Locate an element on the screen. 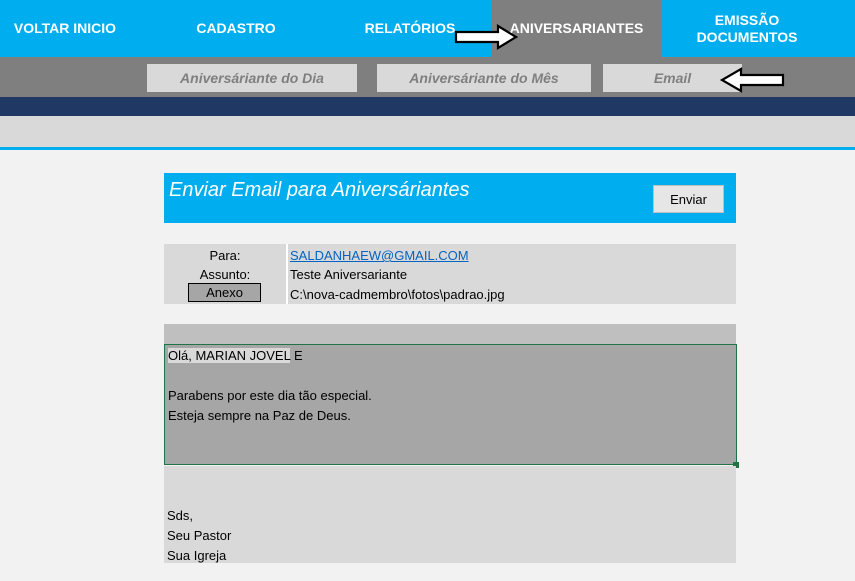 Image resolution: width=855 pixels, height=581 pixels. header-divider-blue is located at coordinates (427, 148).